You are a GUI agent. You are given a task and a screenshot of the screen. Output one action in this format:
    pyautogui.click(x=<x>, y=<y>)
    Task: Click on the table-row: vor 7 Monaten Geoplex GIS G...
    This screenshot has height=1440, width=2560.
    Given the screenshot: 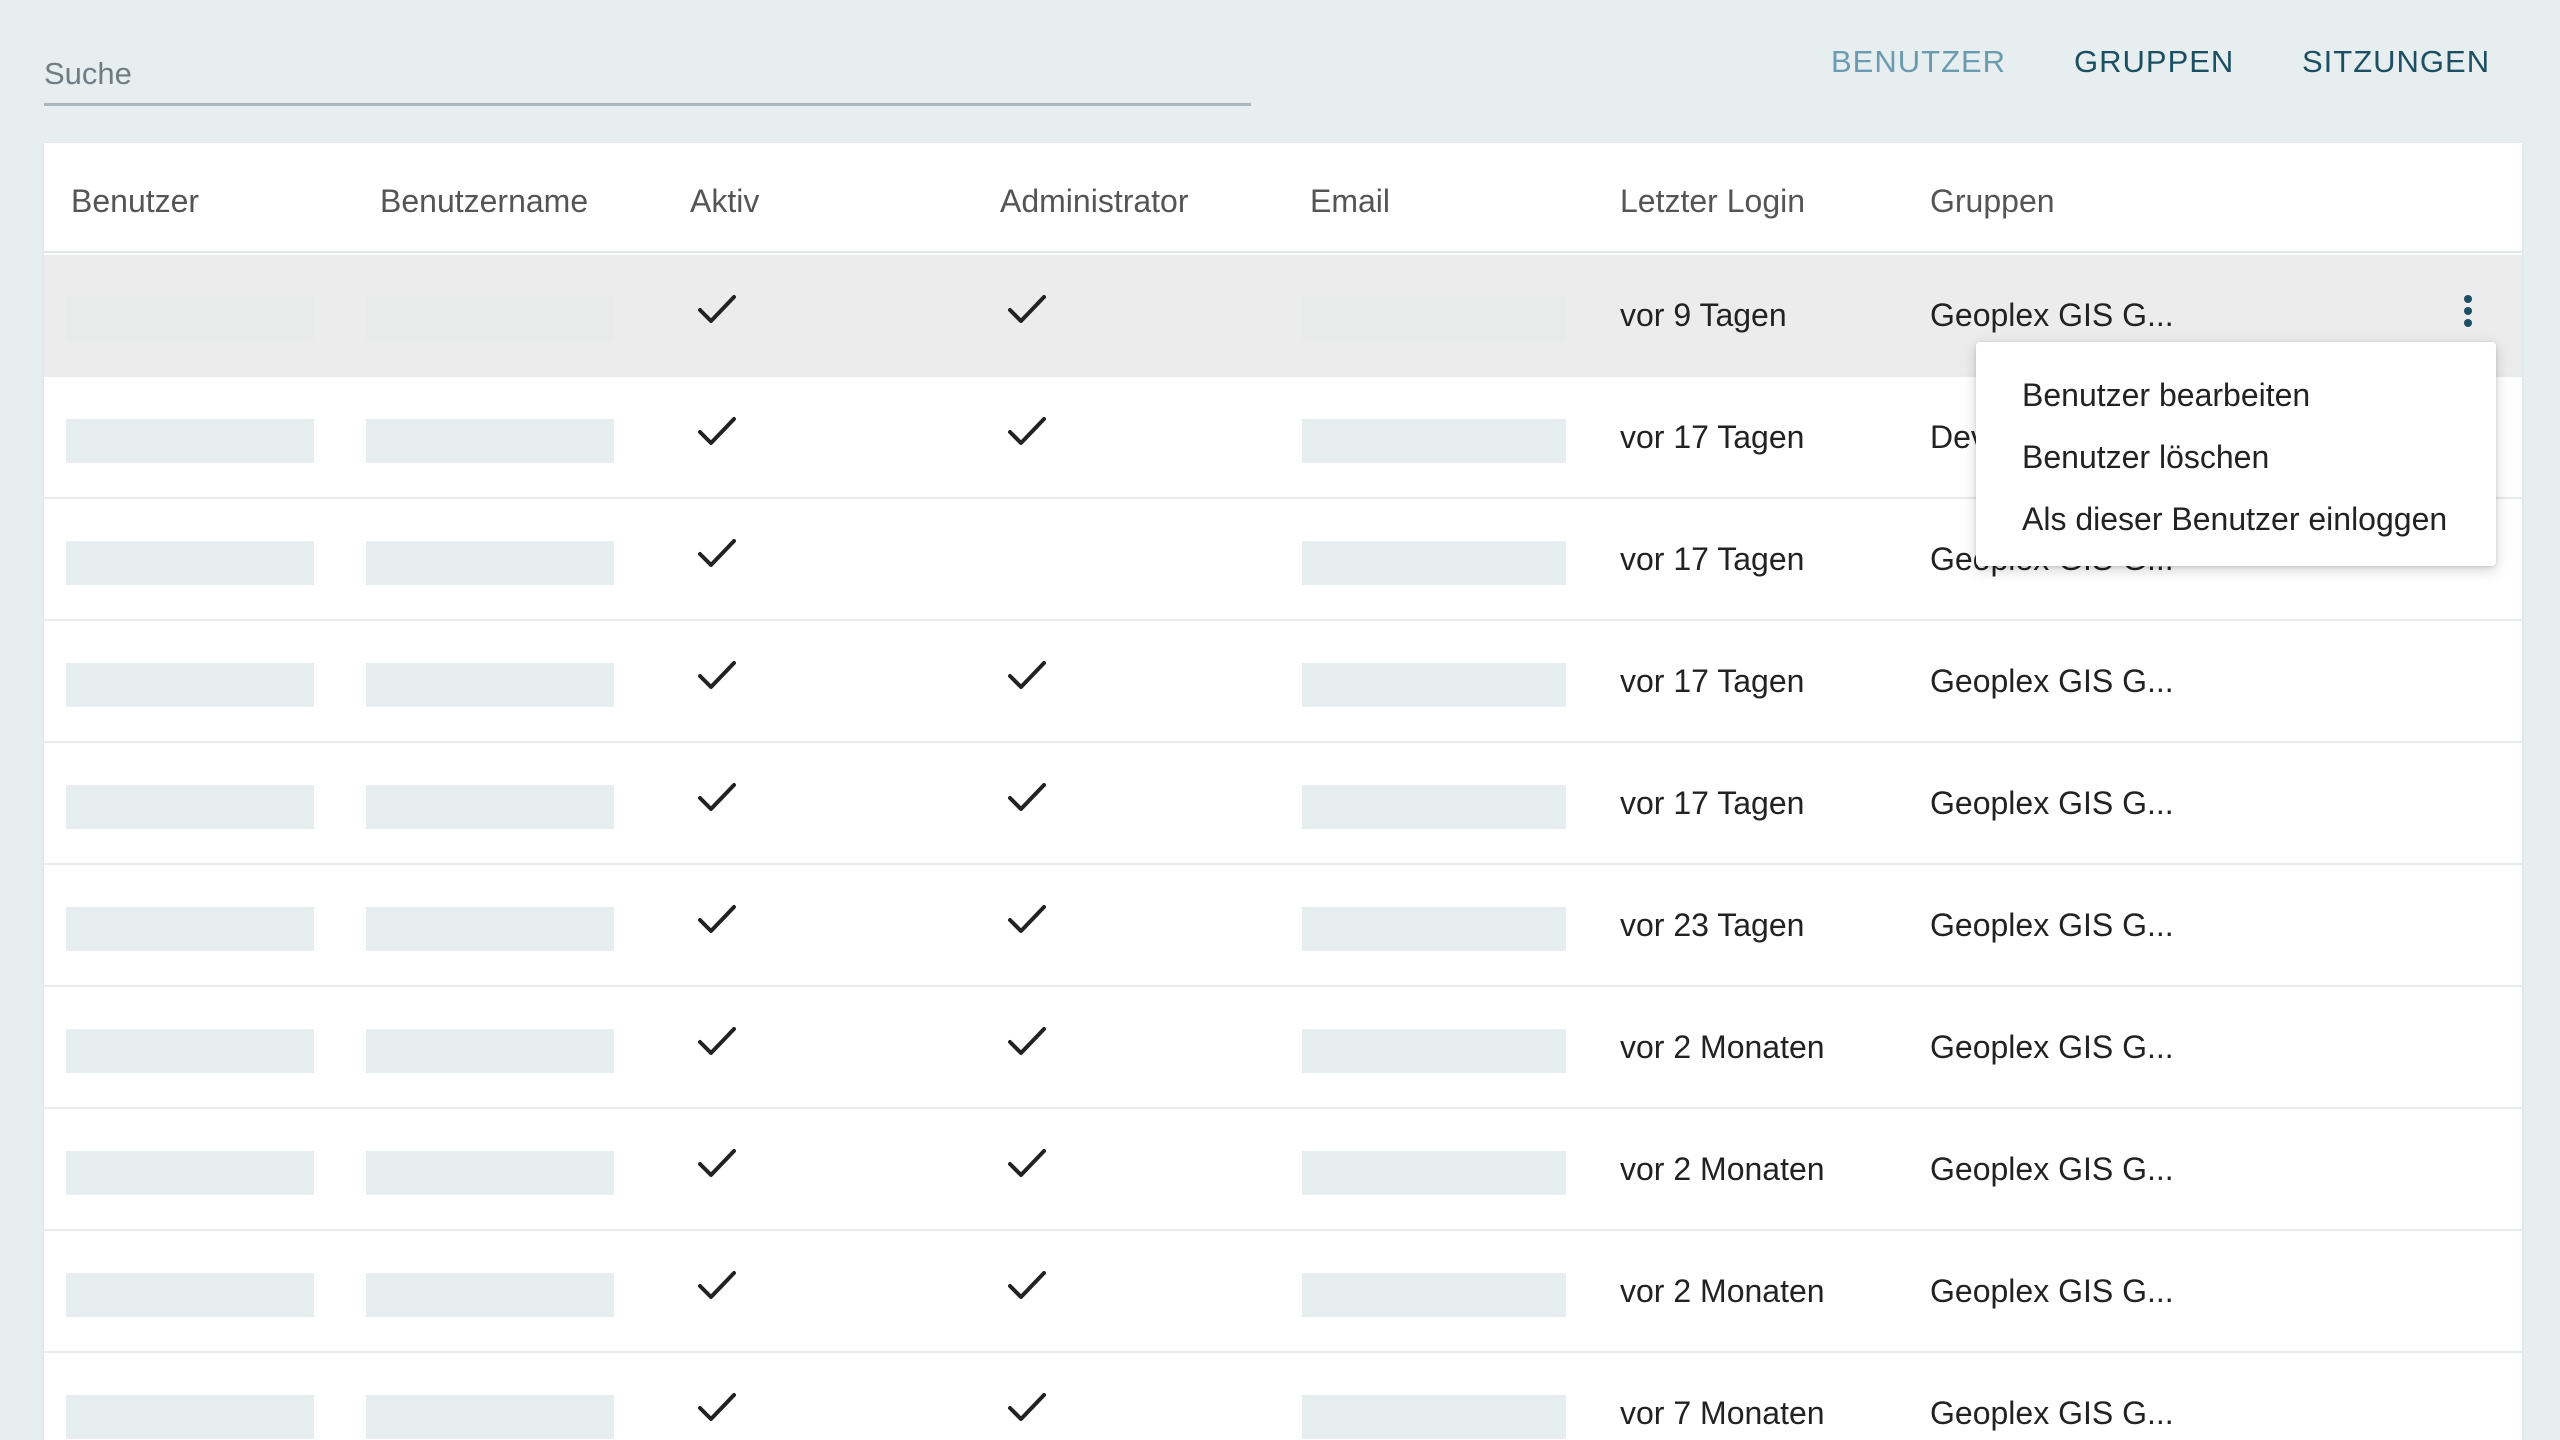 What is the action you would take?
    pyautogui.click(x=1283, y=1396)
    